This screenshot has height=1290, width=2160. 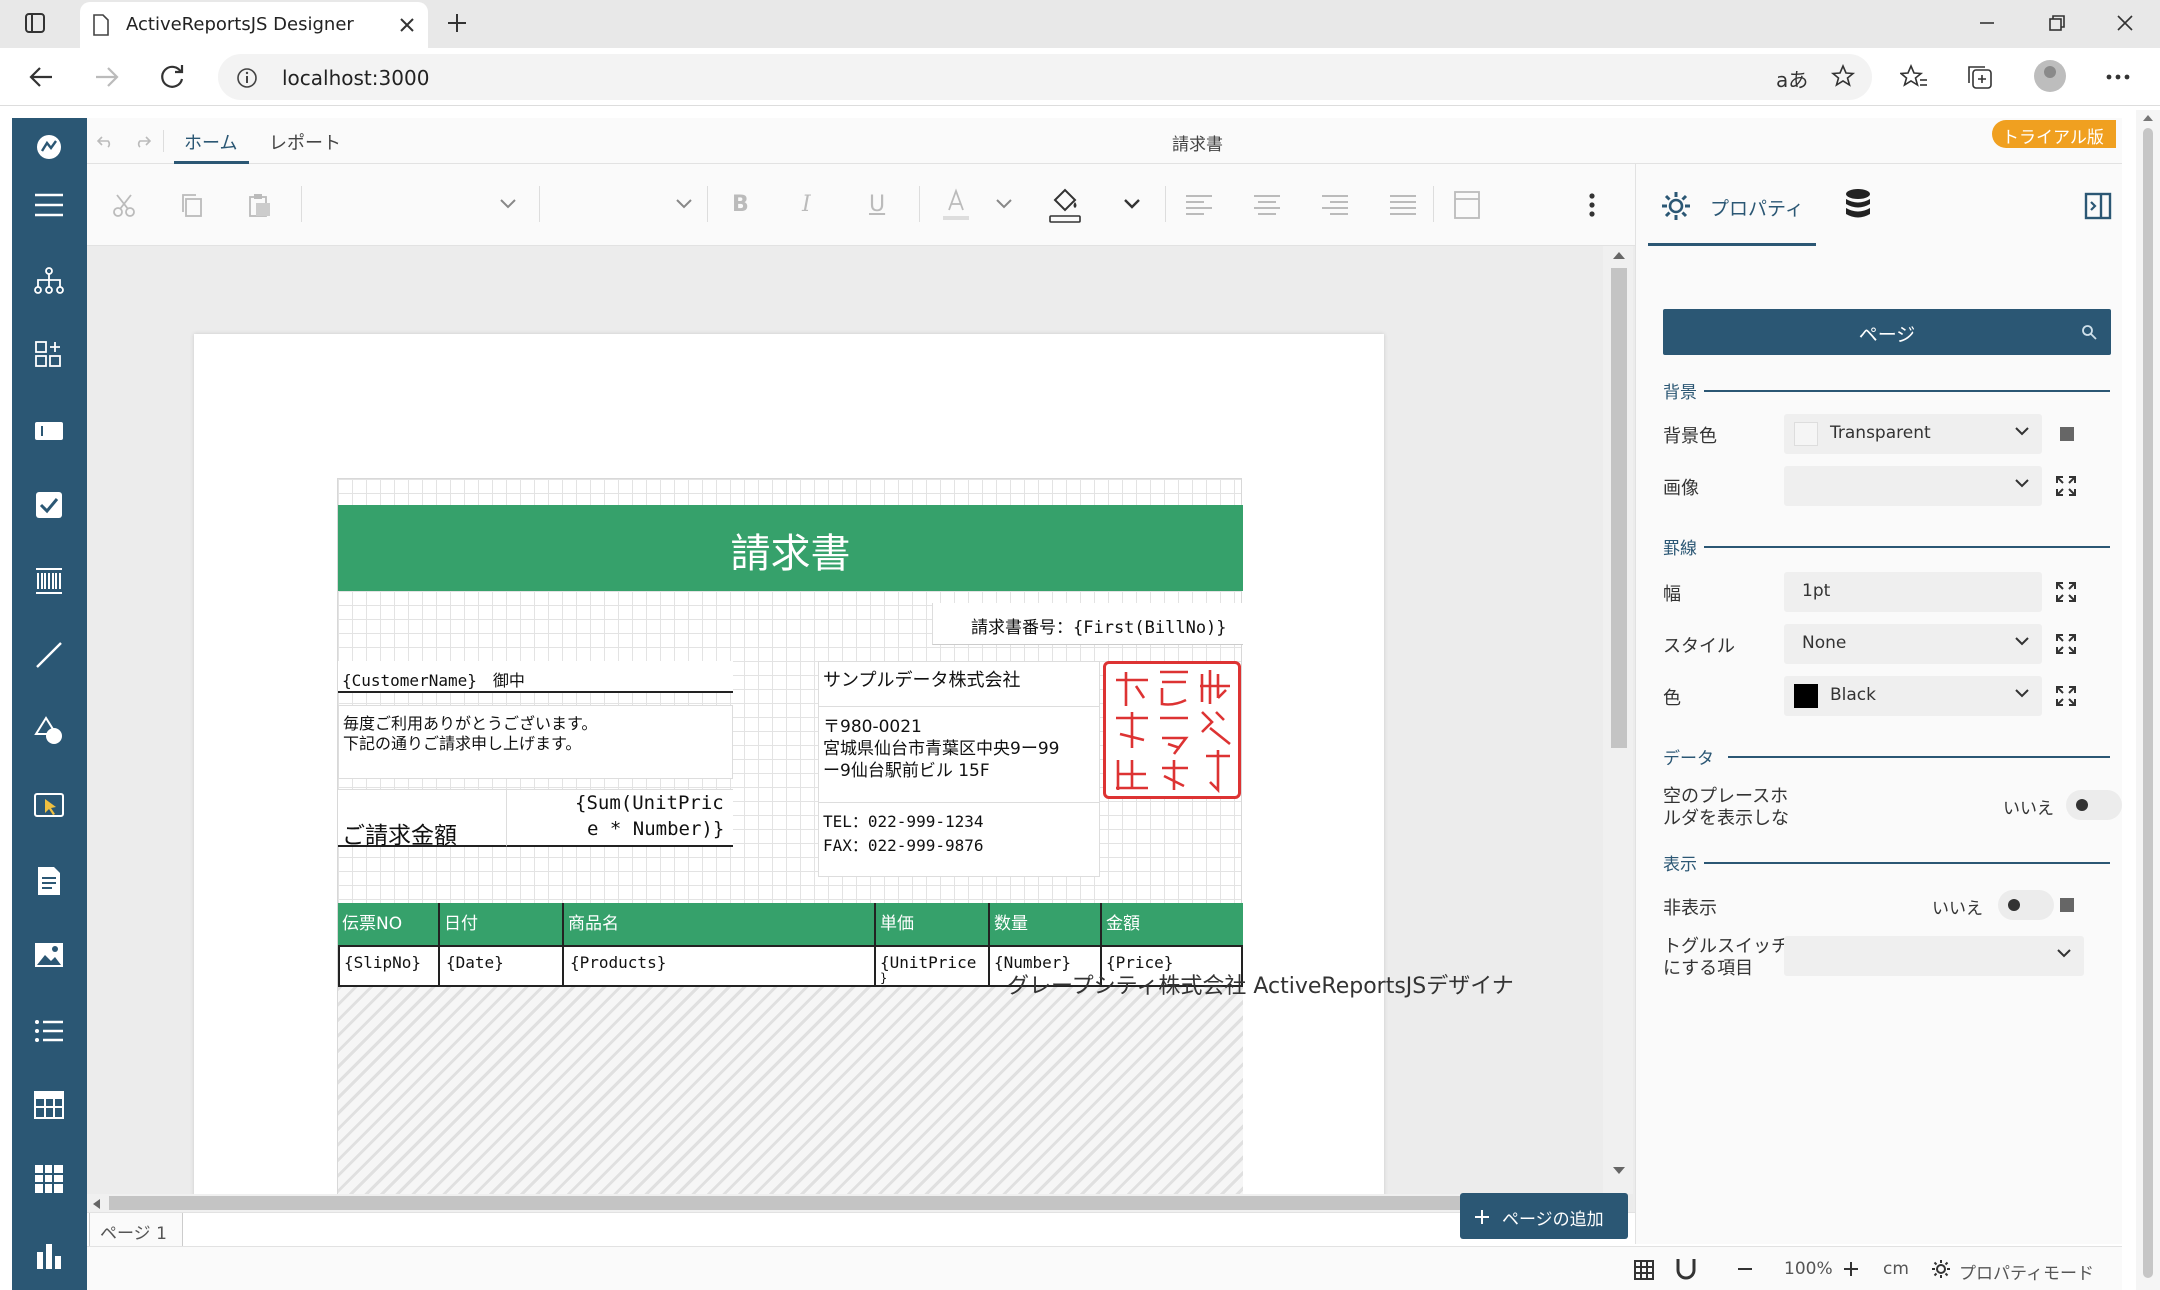 What do you see at coordinates (1732, 205) in the screenshot?
I see `tab-properties: プロパティ` at bounding box center [1732, 205].